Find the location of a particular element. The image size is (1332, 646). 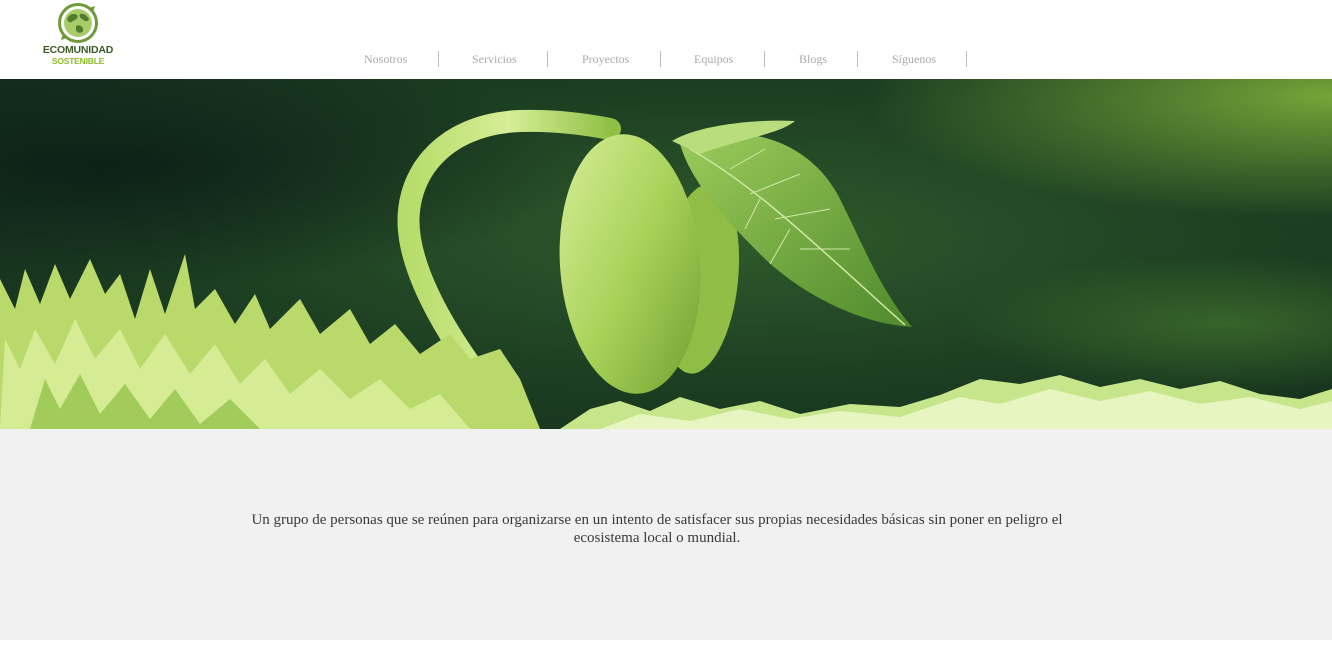

nav-item-servicios: Servicios is located at coordinates (494, 59).